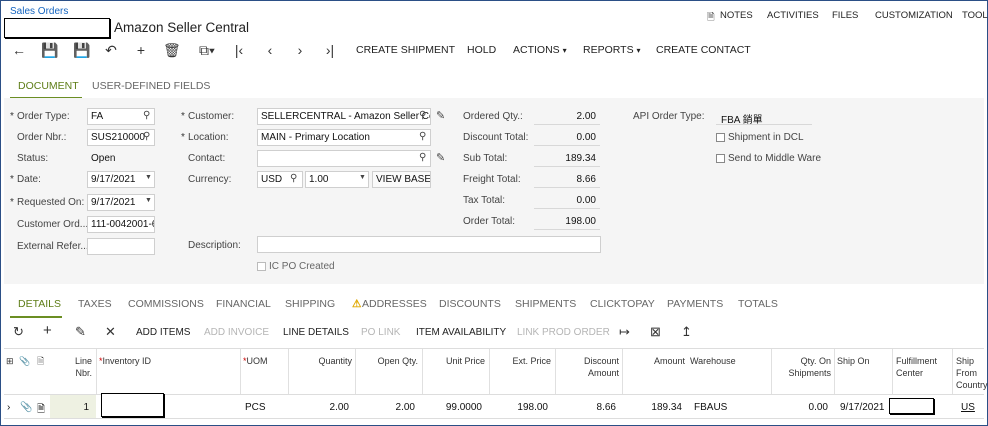 The height and width of the screenshot is (426, 988). Describe the element at coordinates (972, 373) in the screenshot. I see `col-ship-from-country: Ship From Country` at that location.